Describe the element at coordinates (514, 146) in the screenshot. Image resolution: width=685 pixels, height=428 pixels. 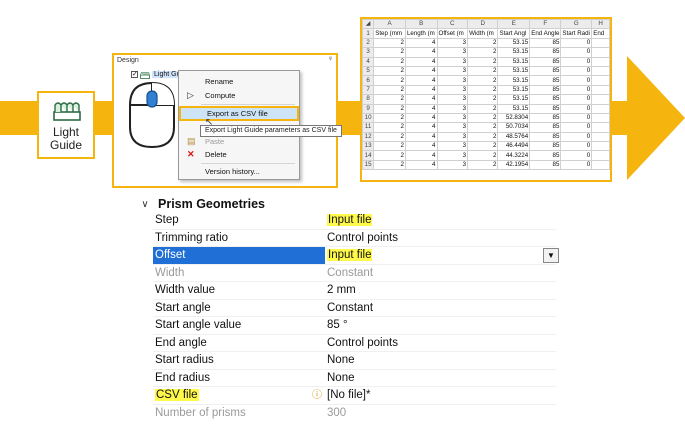
I see `table-cell: 46.4494` at that location.